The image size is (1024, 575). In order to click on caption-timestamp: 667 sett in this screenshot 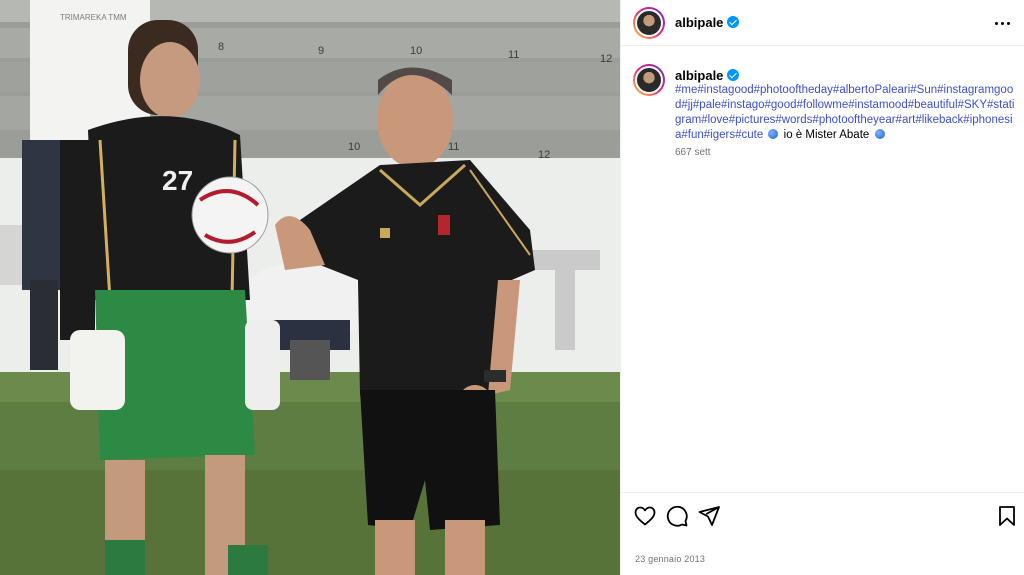, I will do `click(693, 152)`.